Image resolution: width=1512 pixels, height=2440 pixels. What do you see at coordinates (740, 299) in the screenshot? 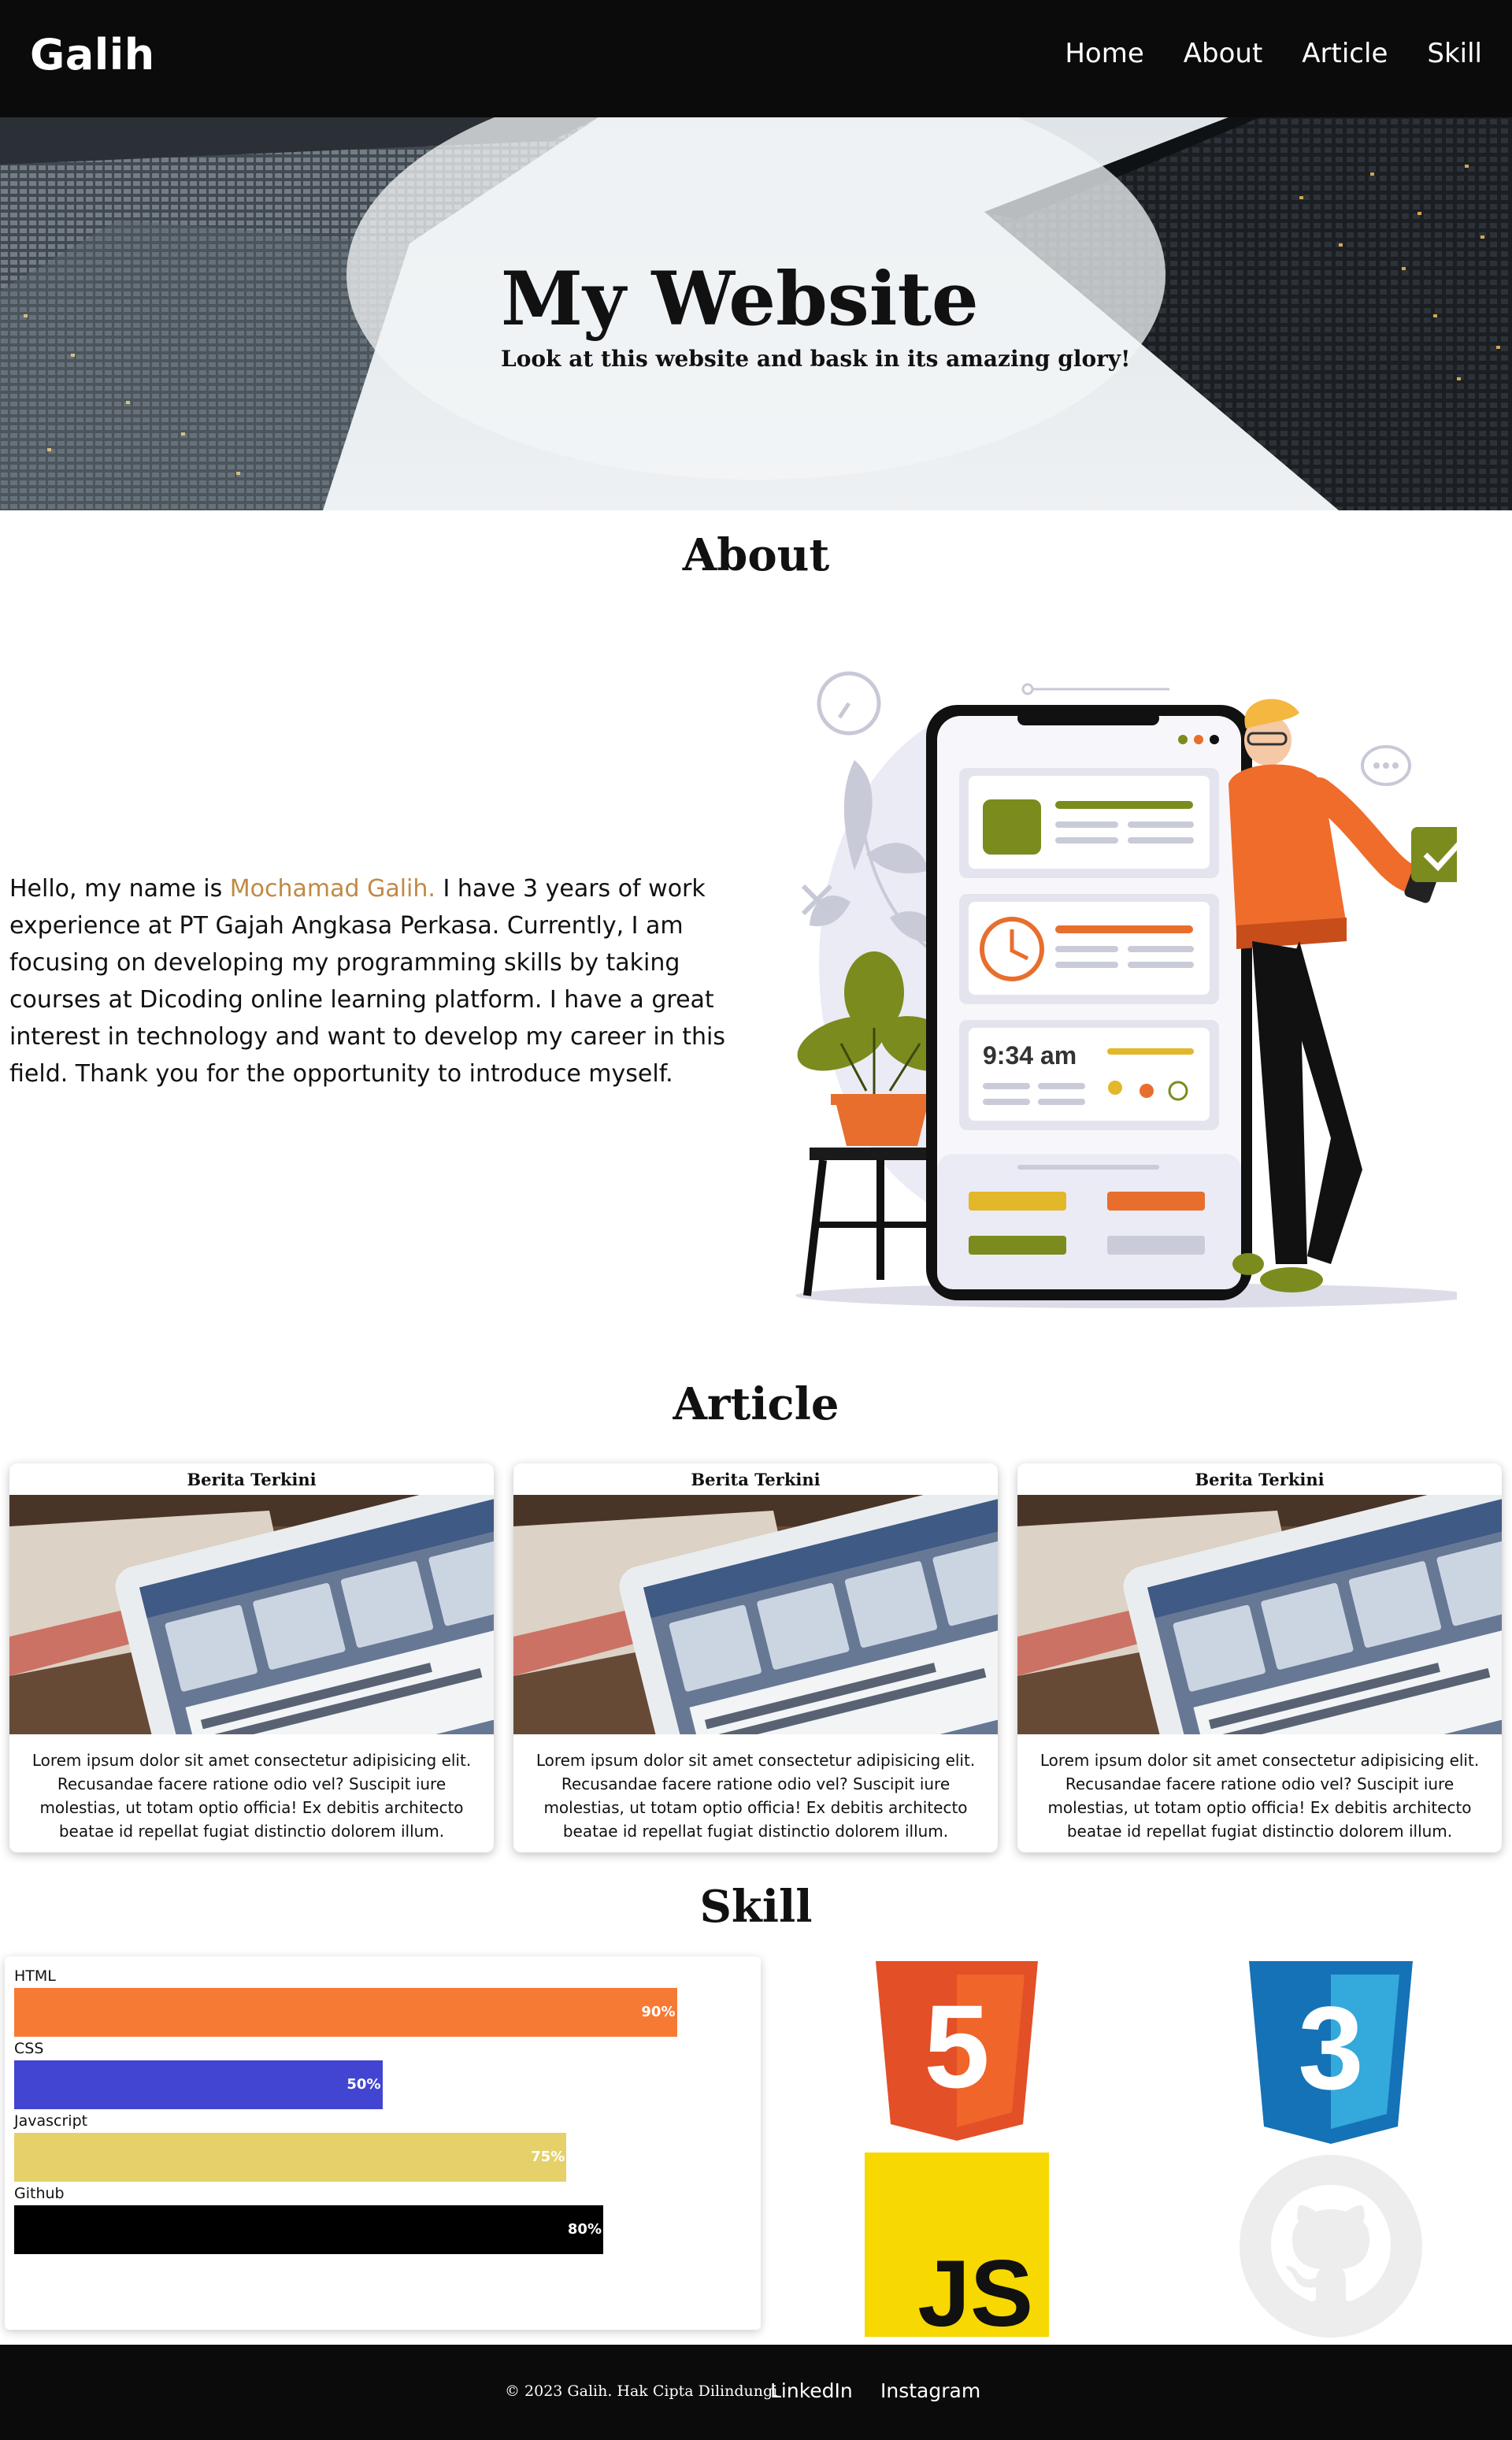
I see `hero-title: My Website` at bounding box center [740, 299].